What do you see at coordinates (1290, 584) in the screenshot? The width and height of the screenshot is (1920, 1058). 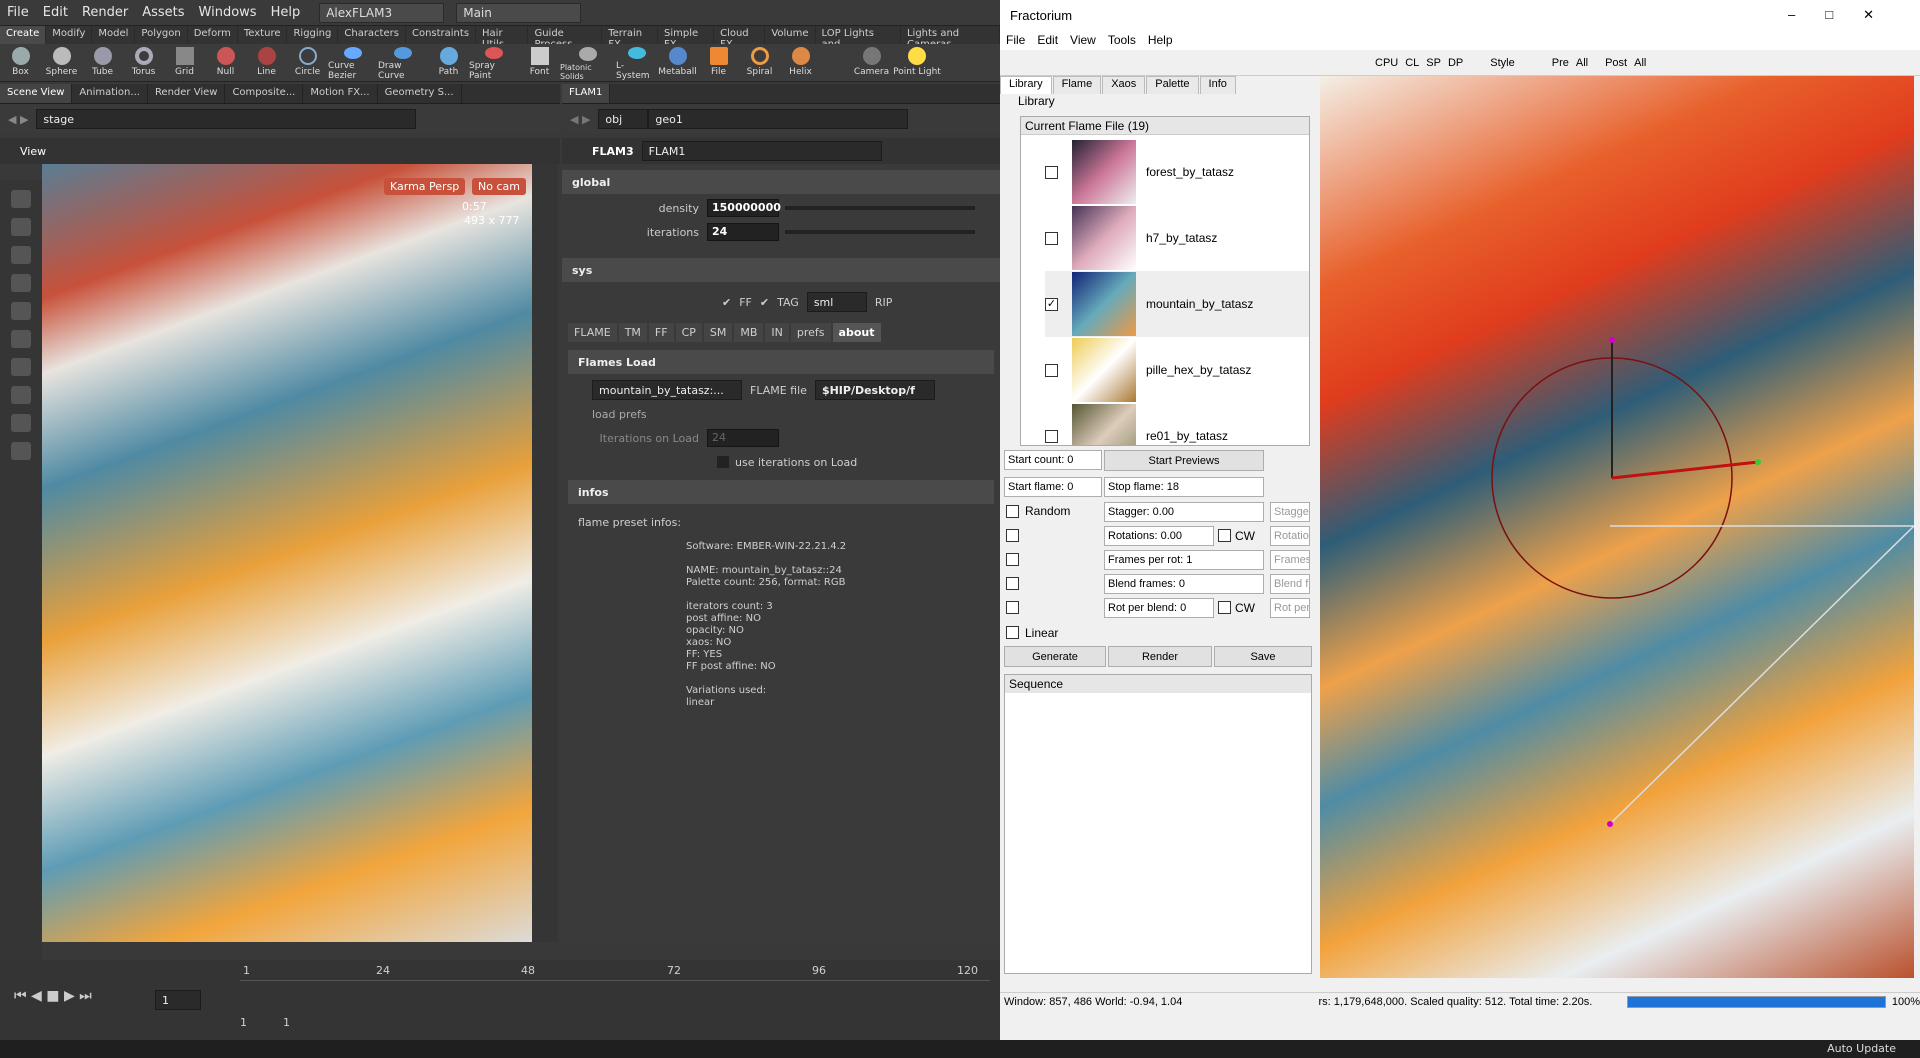 I see `blend-fr-field: Blend fr` at bounding box center [1290, 584].